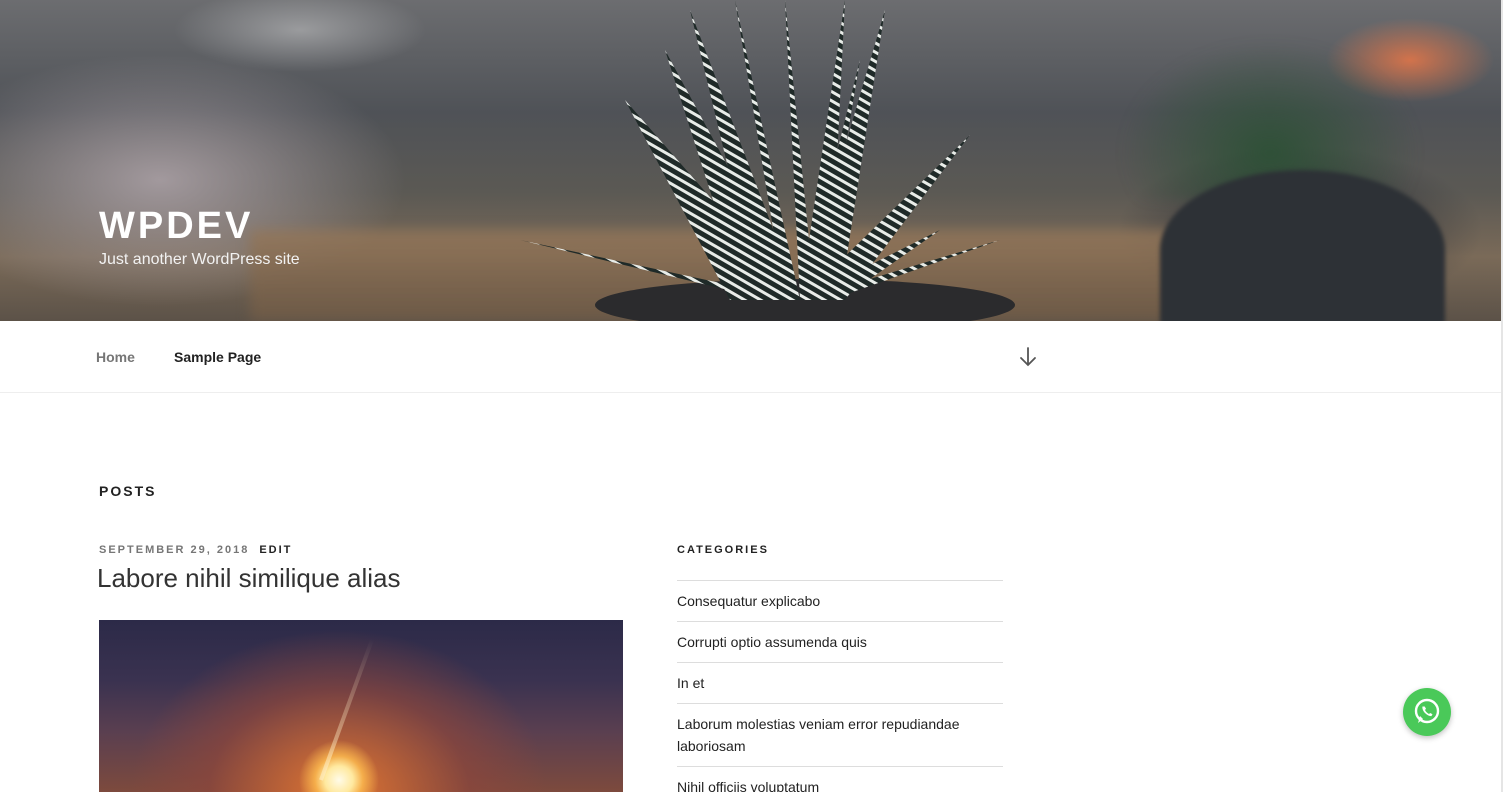 Image resolution: width=1503 pixels, height=792 pixels. I want to click on sun-ray, so click(347, 709).